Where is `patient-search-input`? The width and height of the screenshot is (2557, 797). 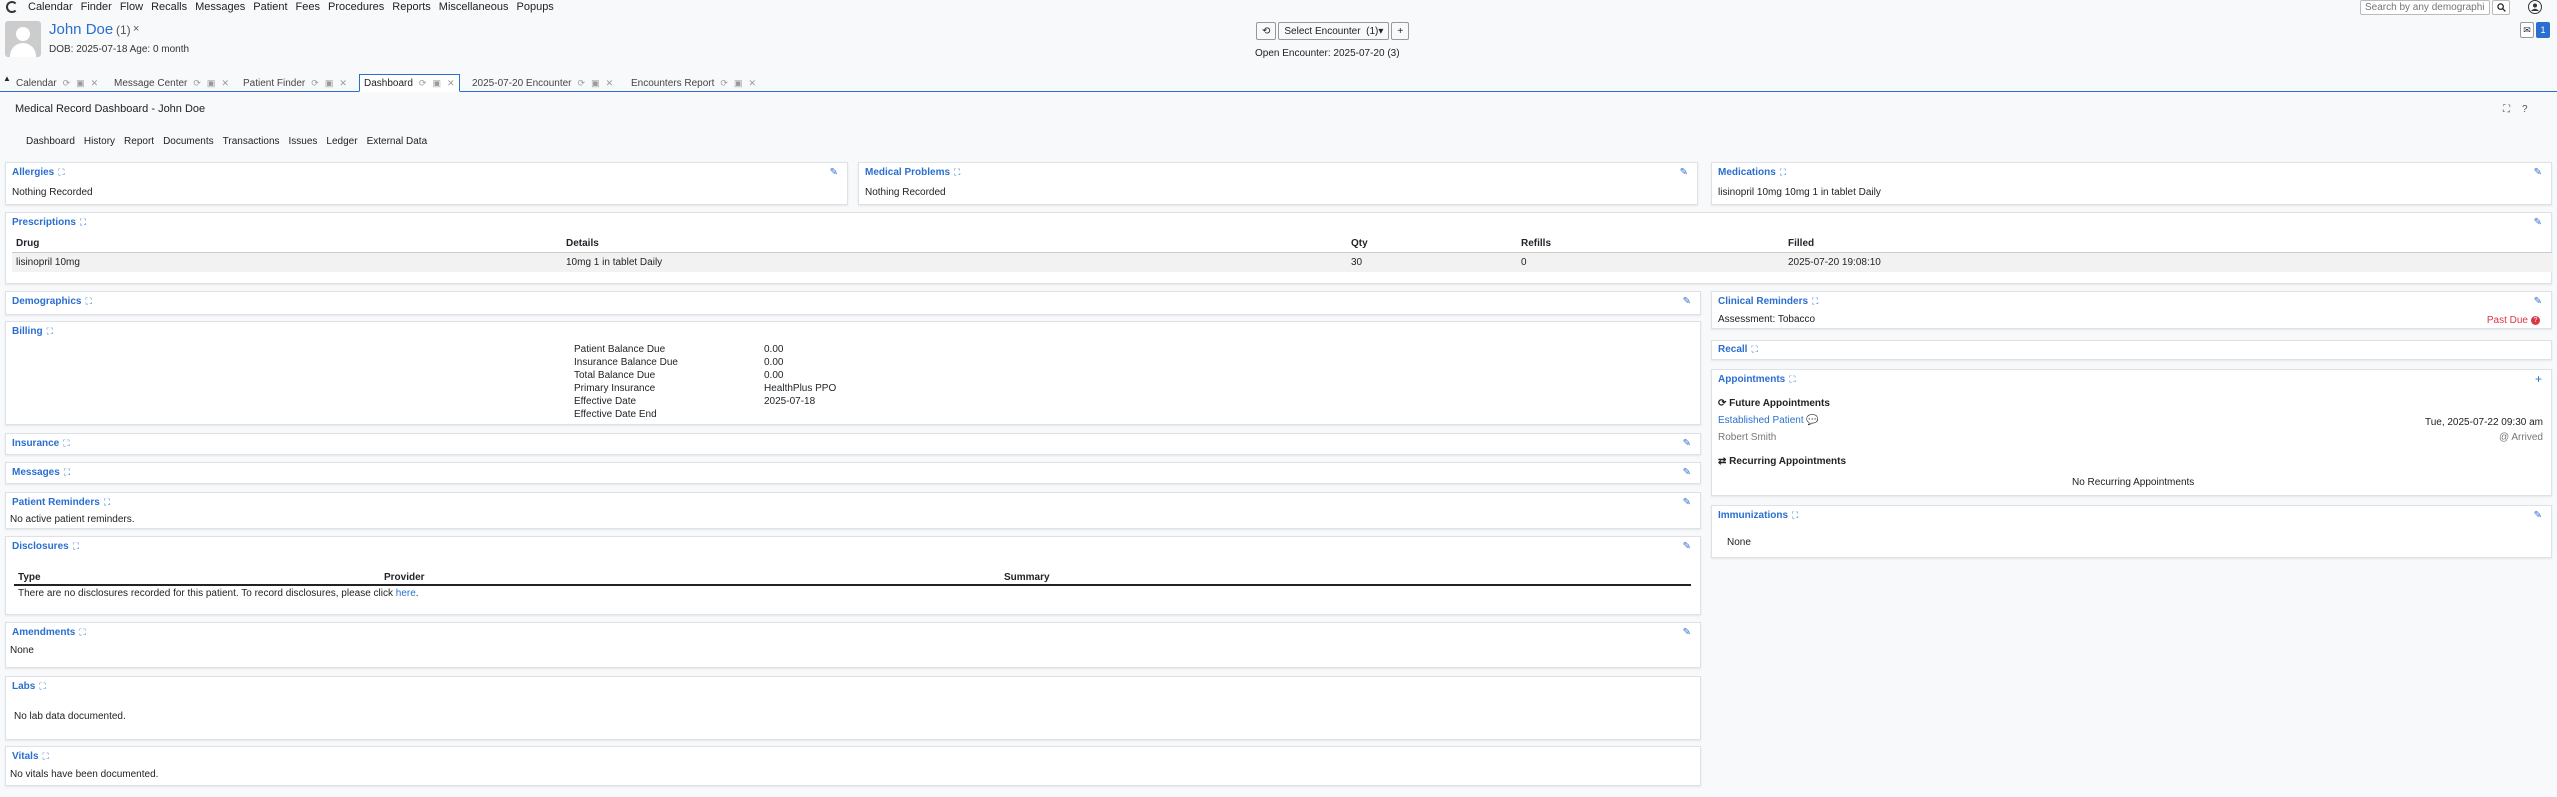
patient-search-input is located at coordinates (2425, 7).